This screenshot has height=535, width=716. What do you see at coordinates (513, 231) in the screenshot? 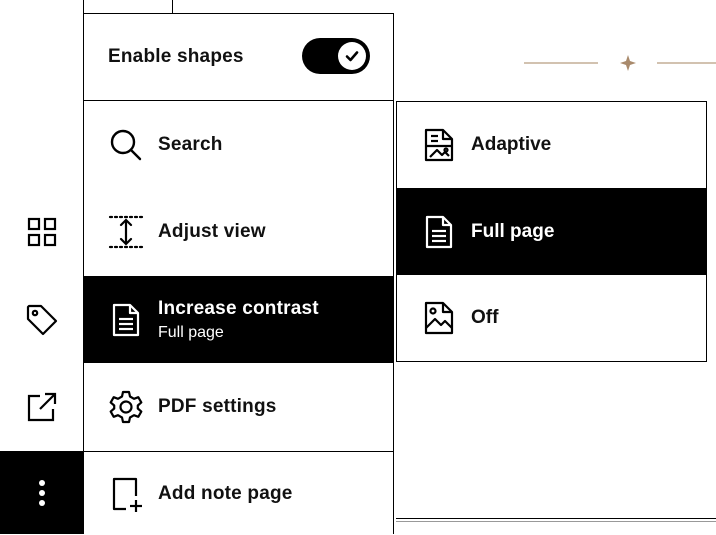
I see `full-page-label: Full page` at bounding box center [513, 231].